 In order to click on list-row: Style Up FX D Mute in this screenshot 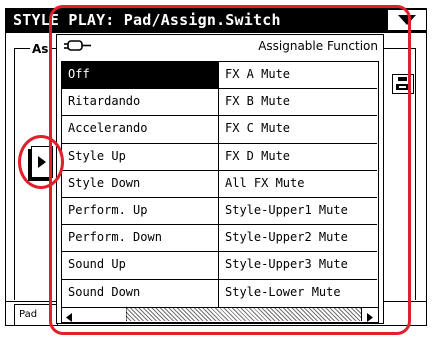, I will do `click(219, 157)`.